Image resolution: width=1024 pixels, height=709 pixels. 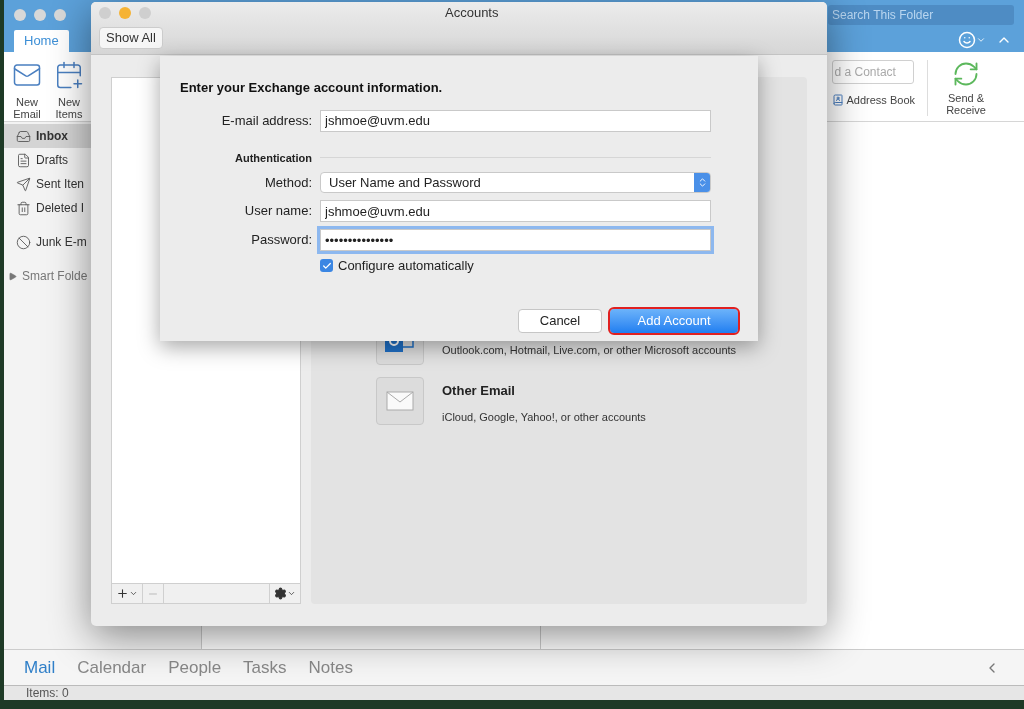 I want to click on gear-icon, so click(x=280, y=593).